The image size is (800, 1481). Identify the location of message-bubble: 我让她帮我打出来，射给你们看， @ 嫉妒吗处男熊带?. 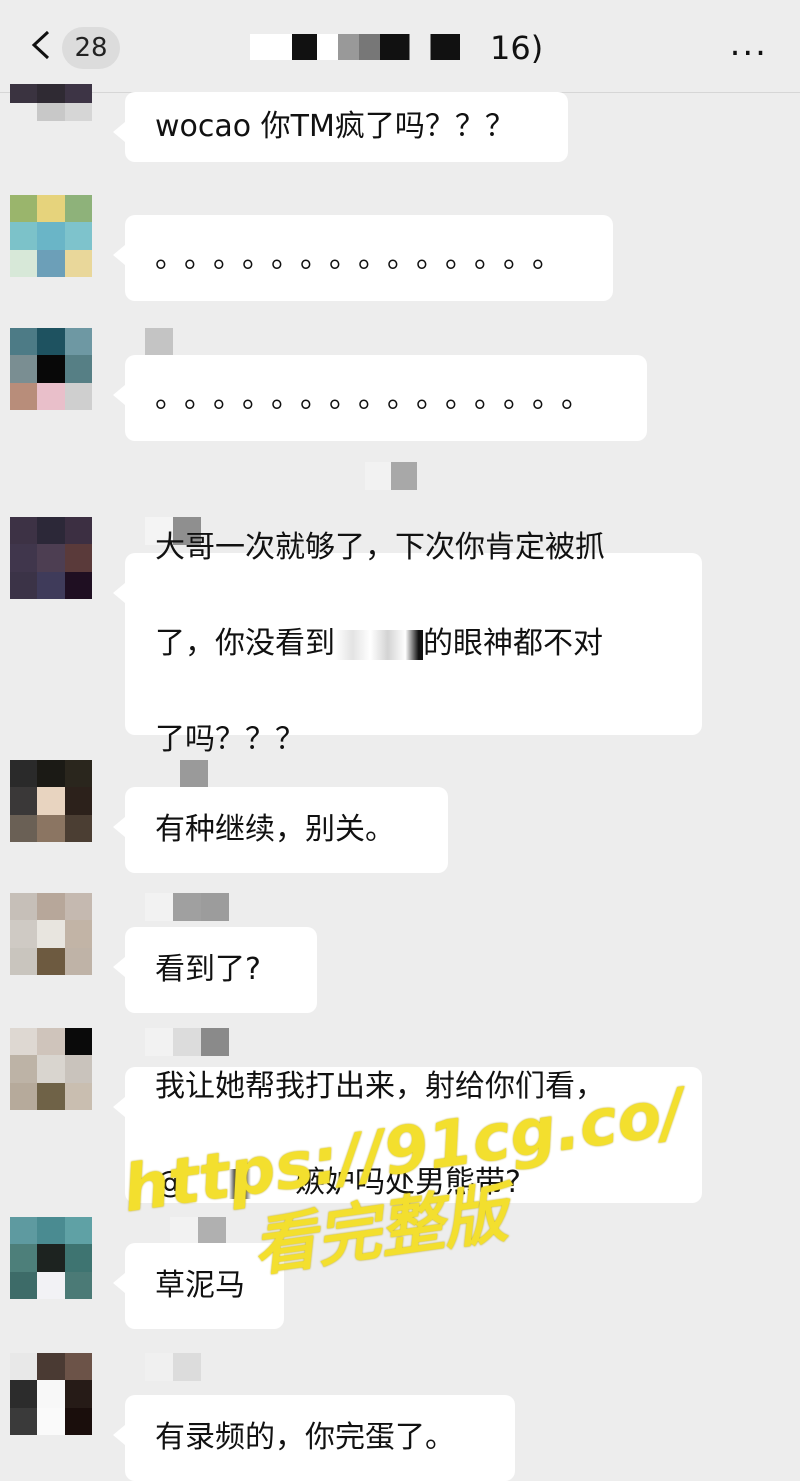
(407, 1135).